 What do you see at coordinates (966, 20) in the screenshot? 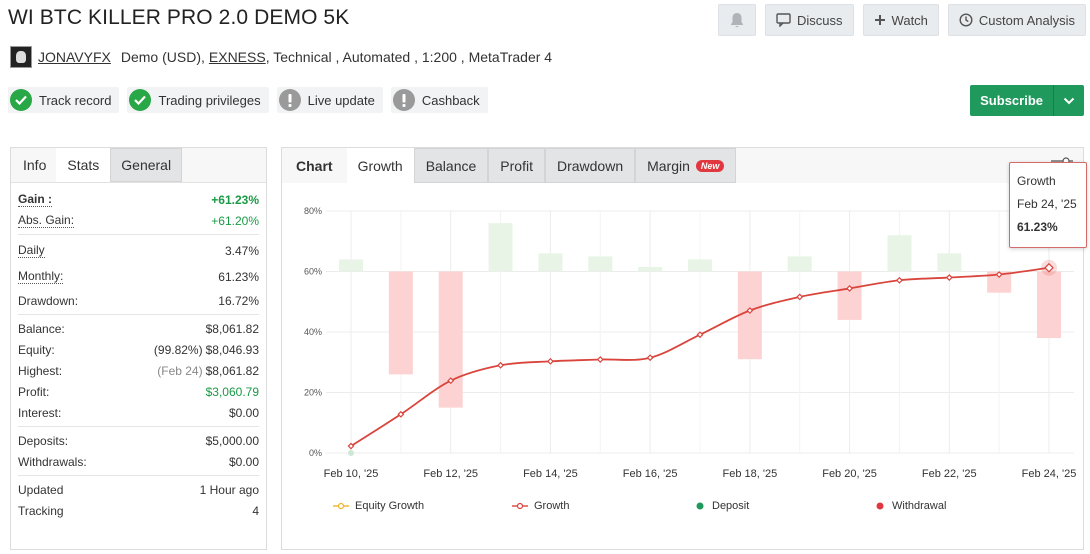
I see `clock-icon` at bounding box center [966, 20].